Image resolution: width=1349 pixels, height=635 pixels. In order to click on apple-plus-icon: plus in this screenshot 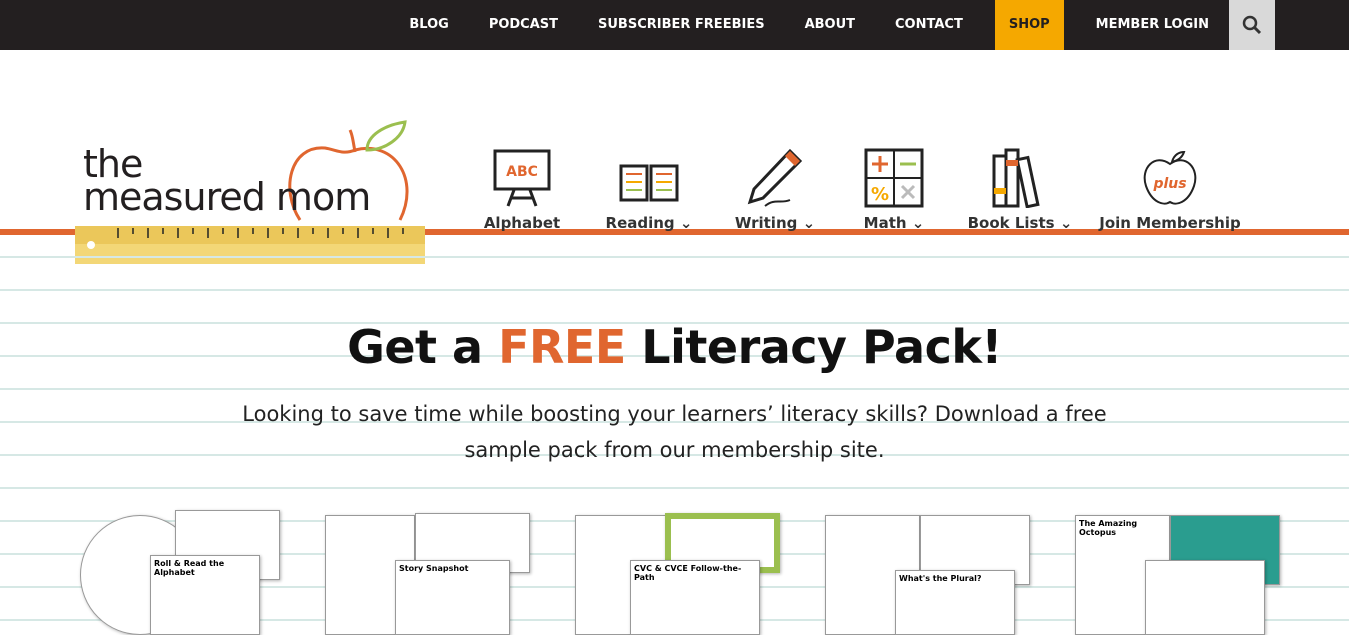, I will do `click(1170, 177)`.